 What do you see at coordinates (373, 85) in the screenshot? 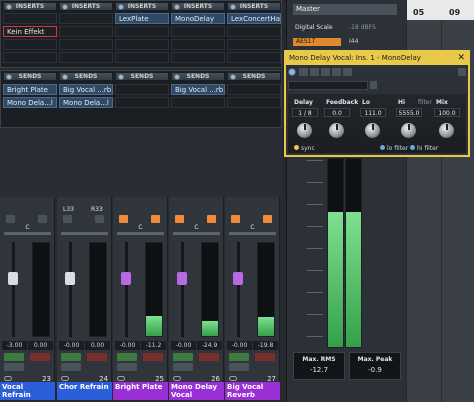
I see `preset-dropdown-icon` at bounding box center [373, 85].